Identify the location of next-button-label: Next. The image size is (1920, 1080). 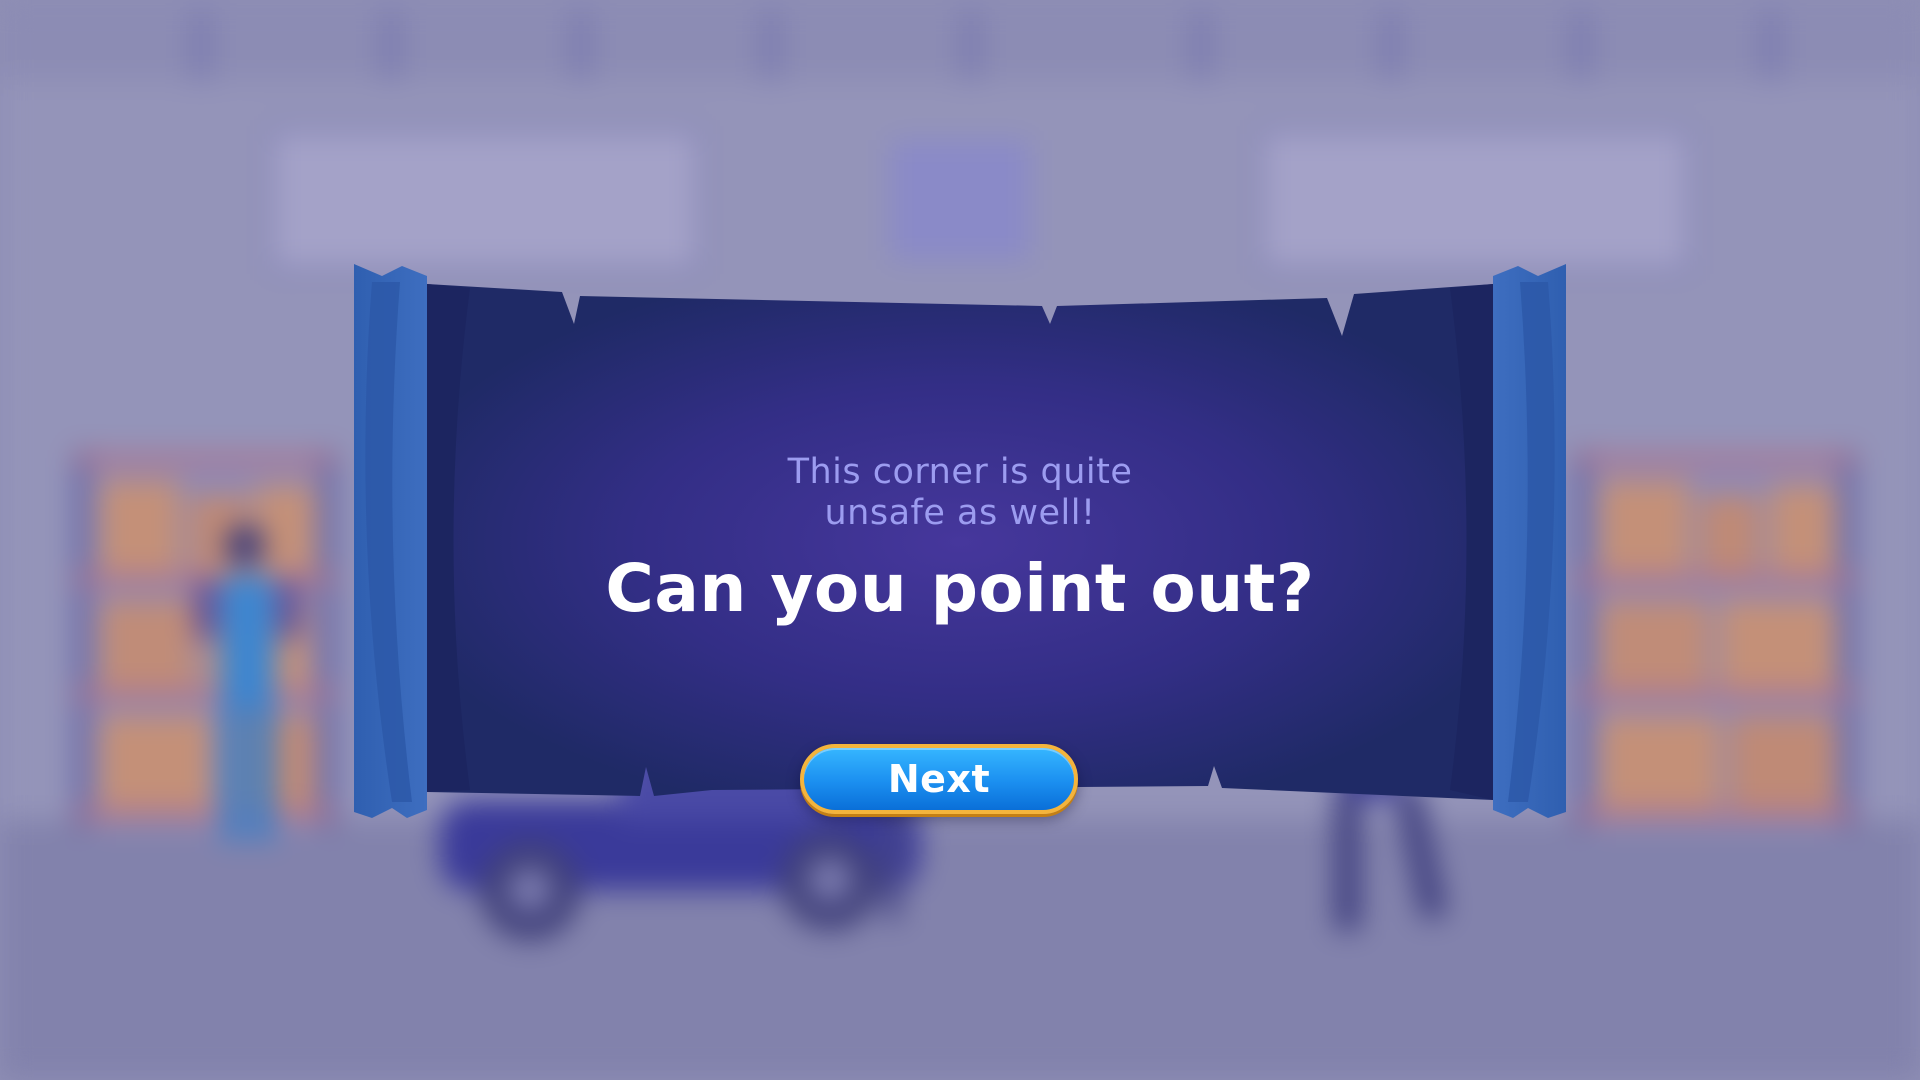
(939, 779).